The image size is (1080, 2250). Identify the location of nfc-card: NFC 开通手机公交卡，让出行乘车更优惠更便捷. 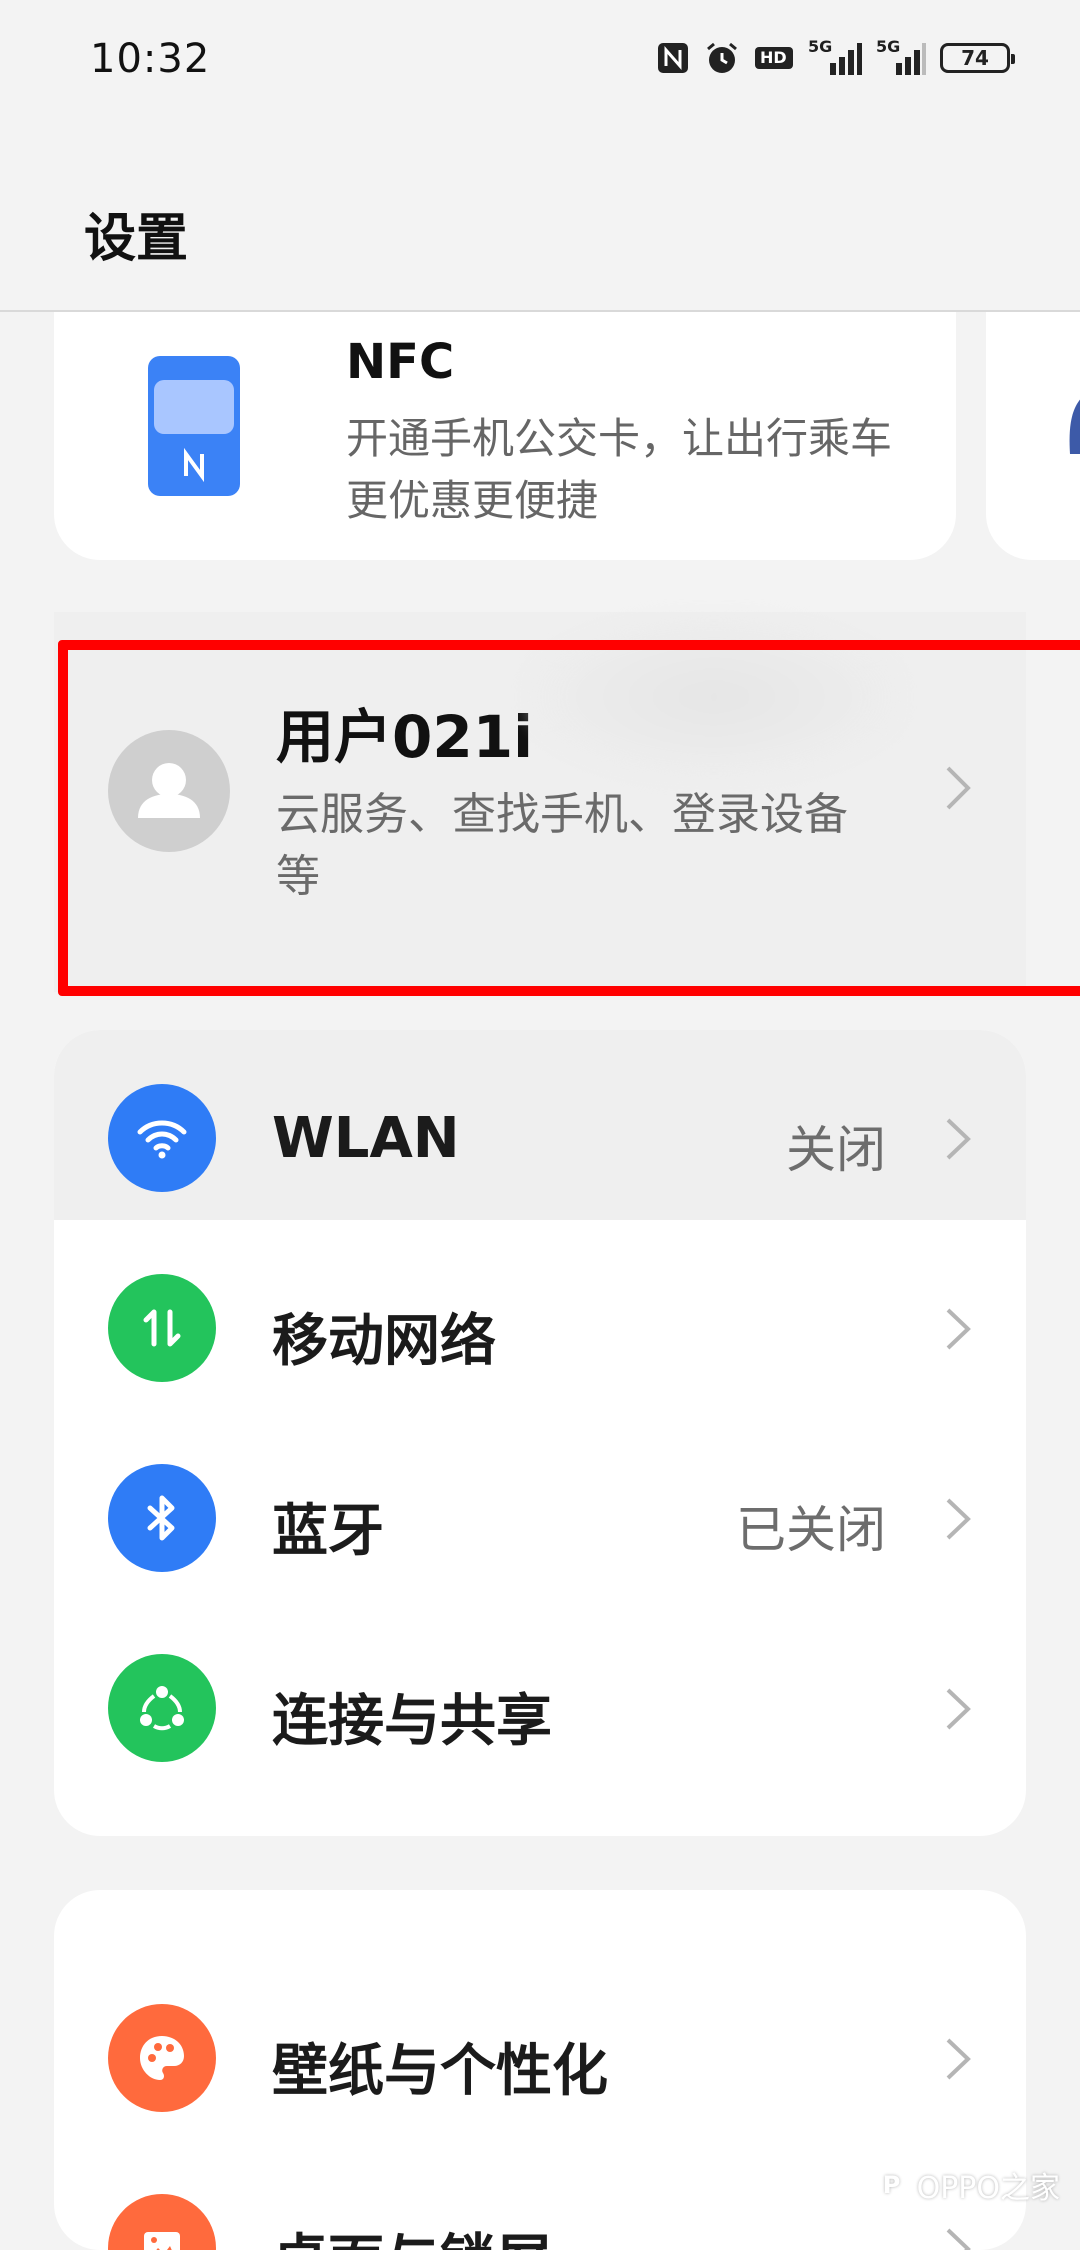
(505, 436).